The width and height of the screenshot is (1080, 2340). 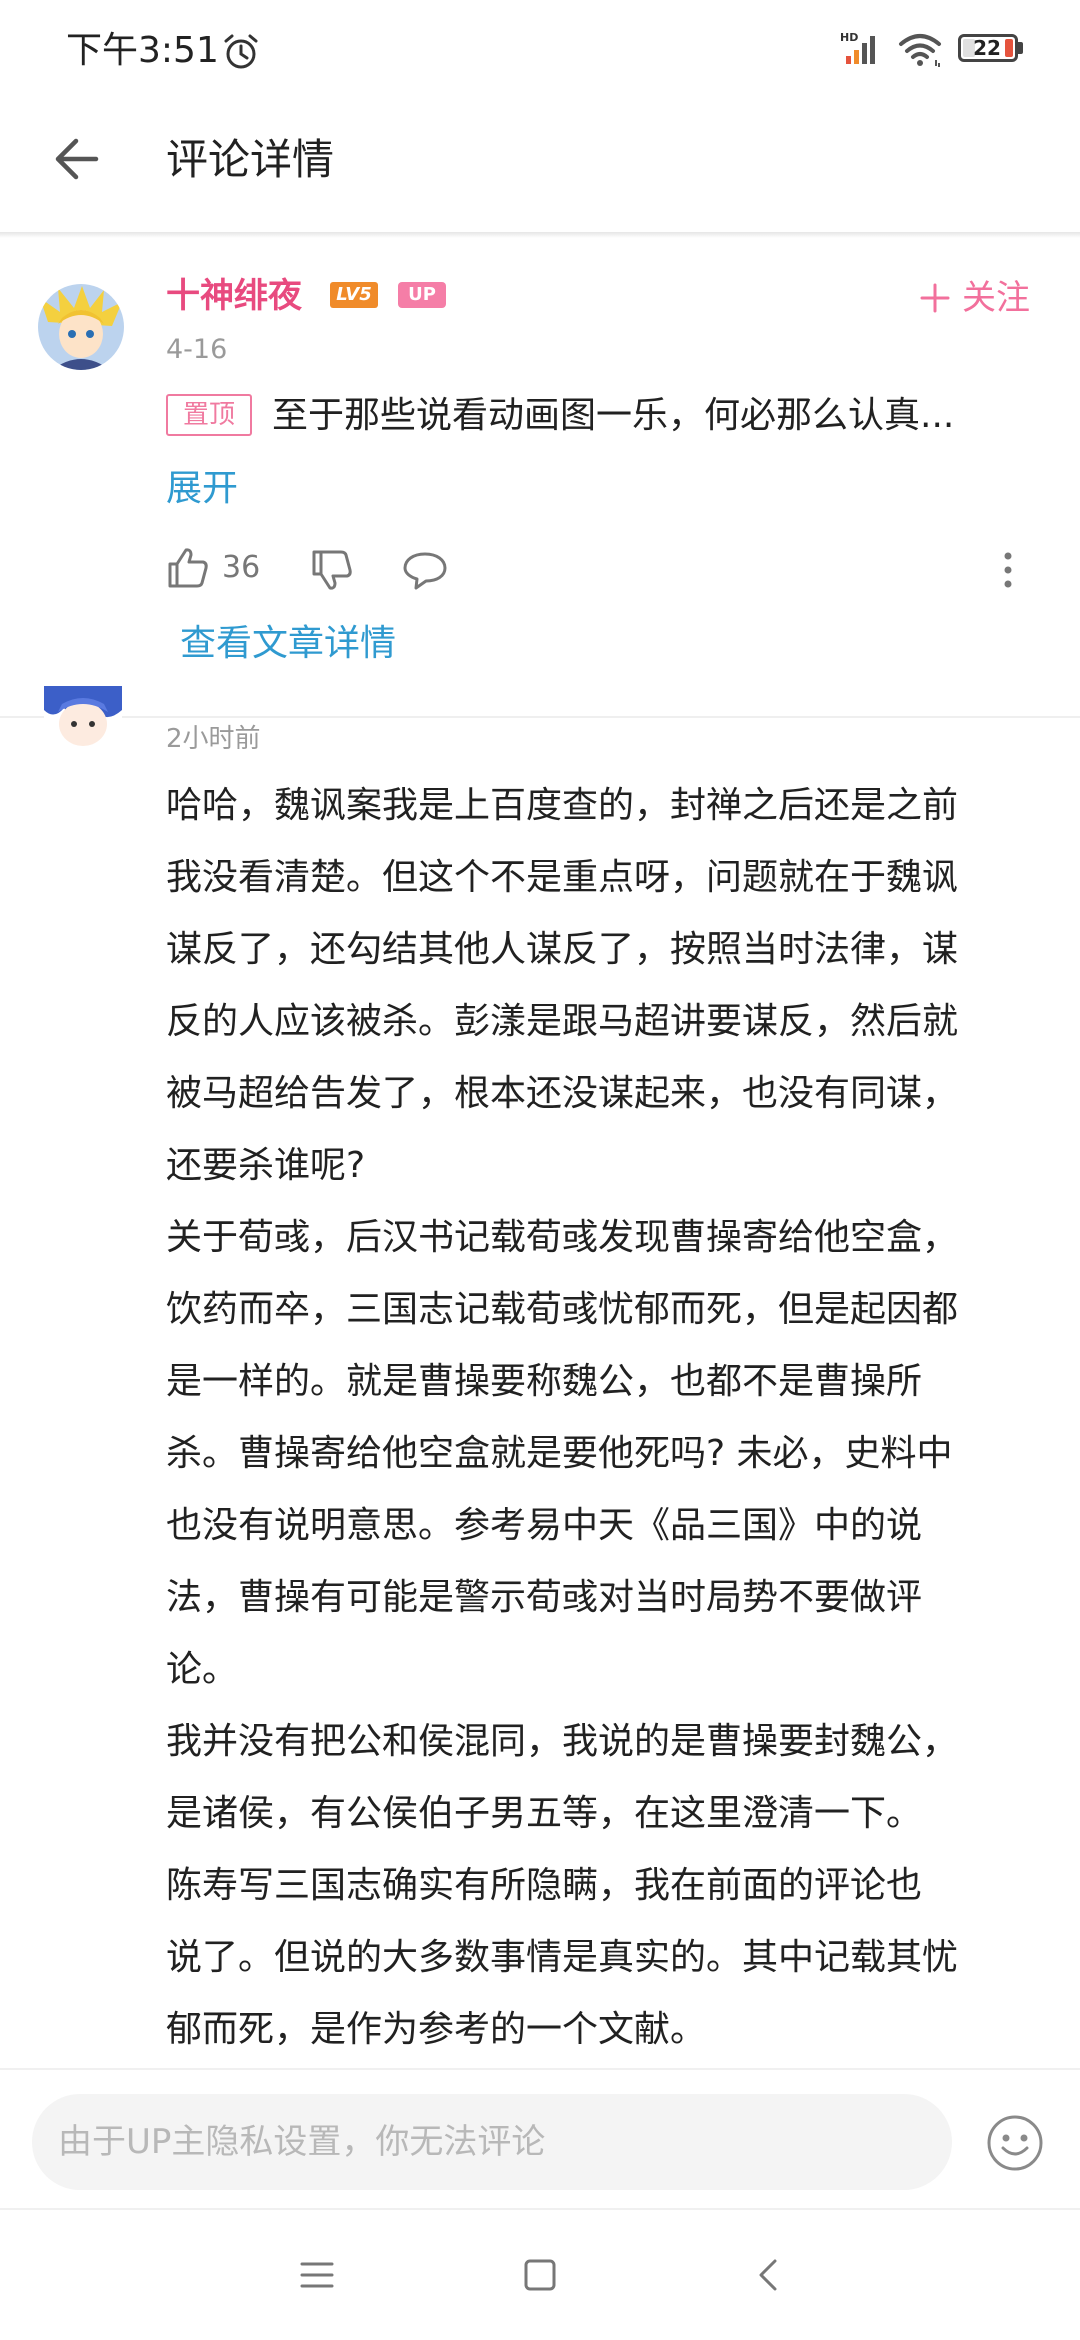 What do you see at coordinates (562, 1093) in the screenshot?
I see `reply-line: 被马超给告发了，根本还没谋起来，也没有同谋，` at bounding box center [562, 1093].